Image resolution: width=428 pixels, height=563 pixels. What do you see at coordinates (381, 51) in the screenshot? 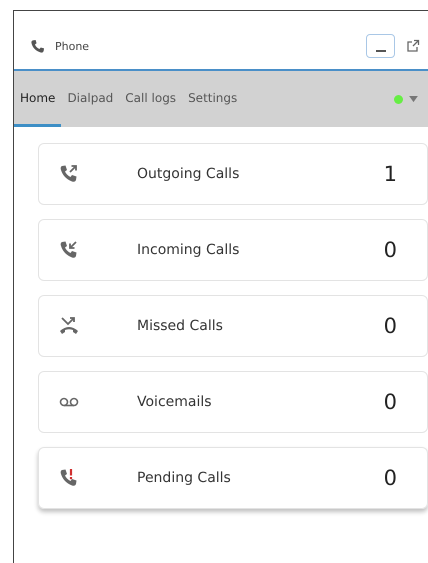
I see `minimize-icon` at bounding box center [381, 51].